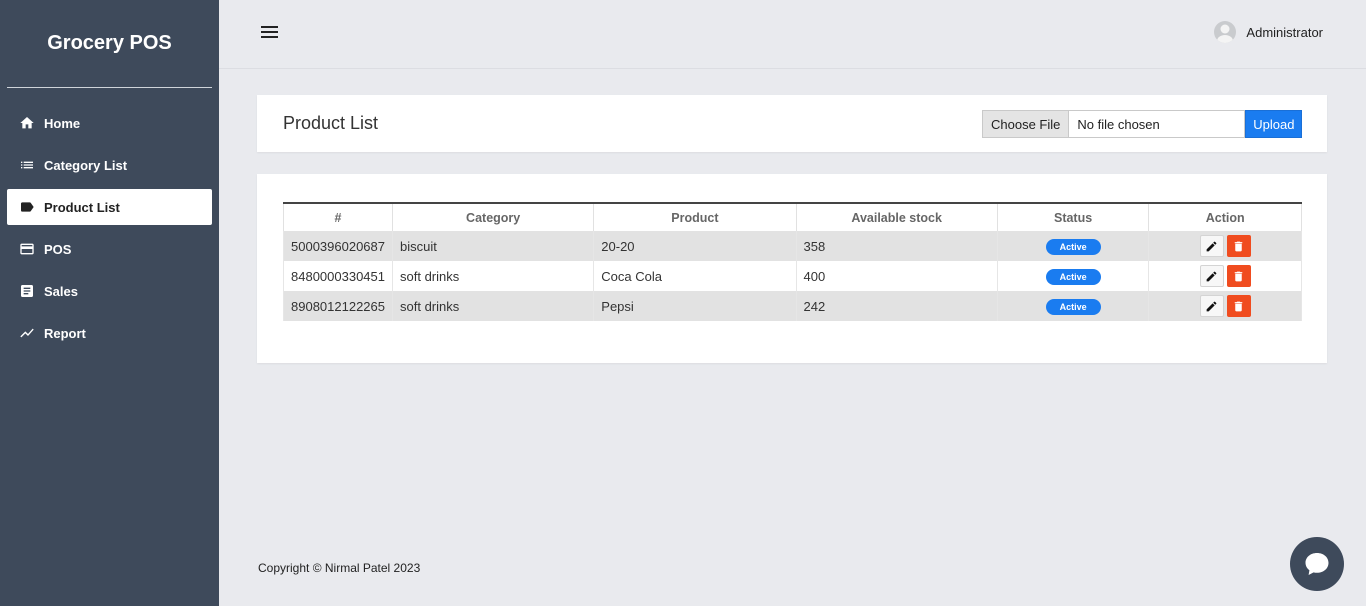 The width and height of the screenshot is (1366, 606). What do you see at coordinates (27, 333) in the screenshot?
I see `trending-icon` at bounding box center [27, 333].